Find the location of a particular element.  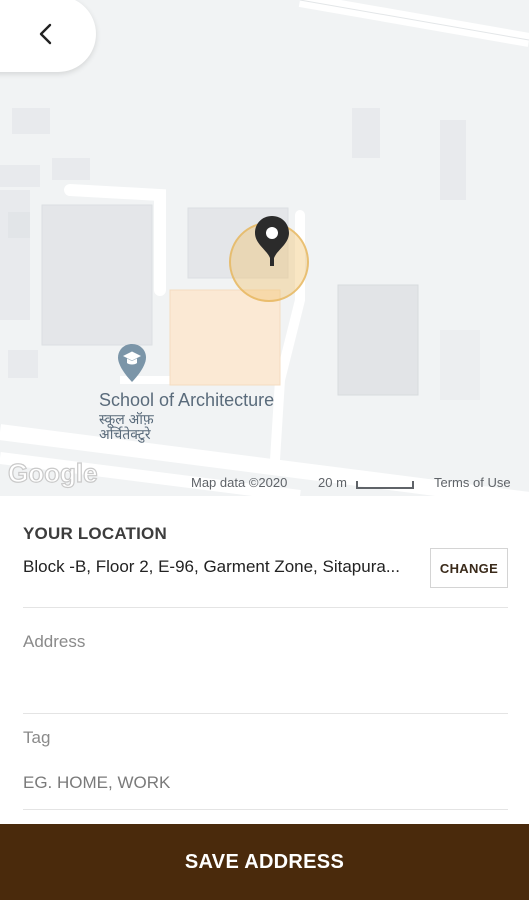

terms-of-use-link: Terms of Use is located at coordinates (472, 482).